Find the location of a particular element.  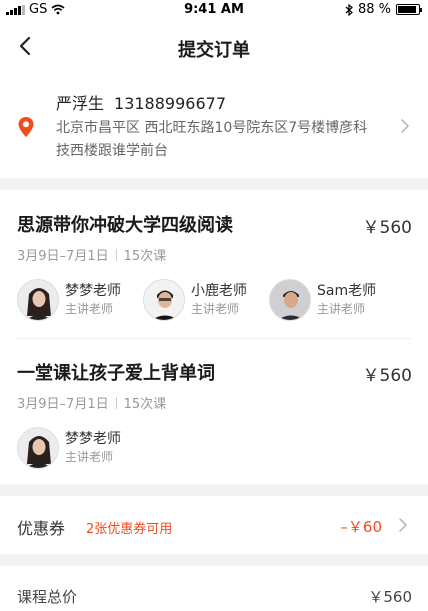

page-title: 提交订单 is located at coordinates (214, 50).